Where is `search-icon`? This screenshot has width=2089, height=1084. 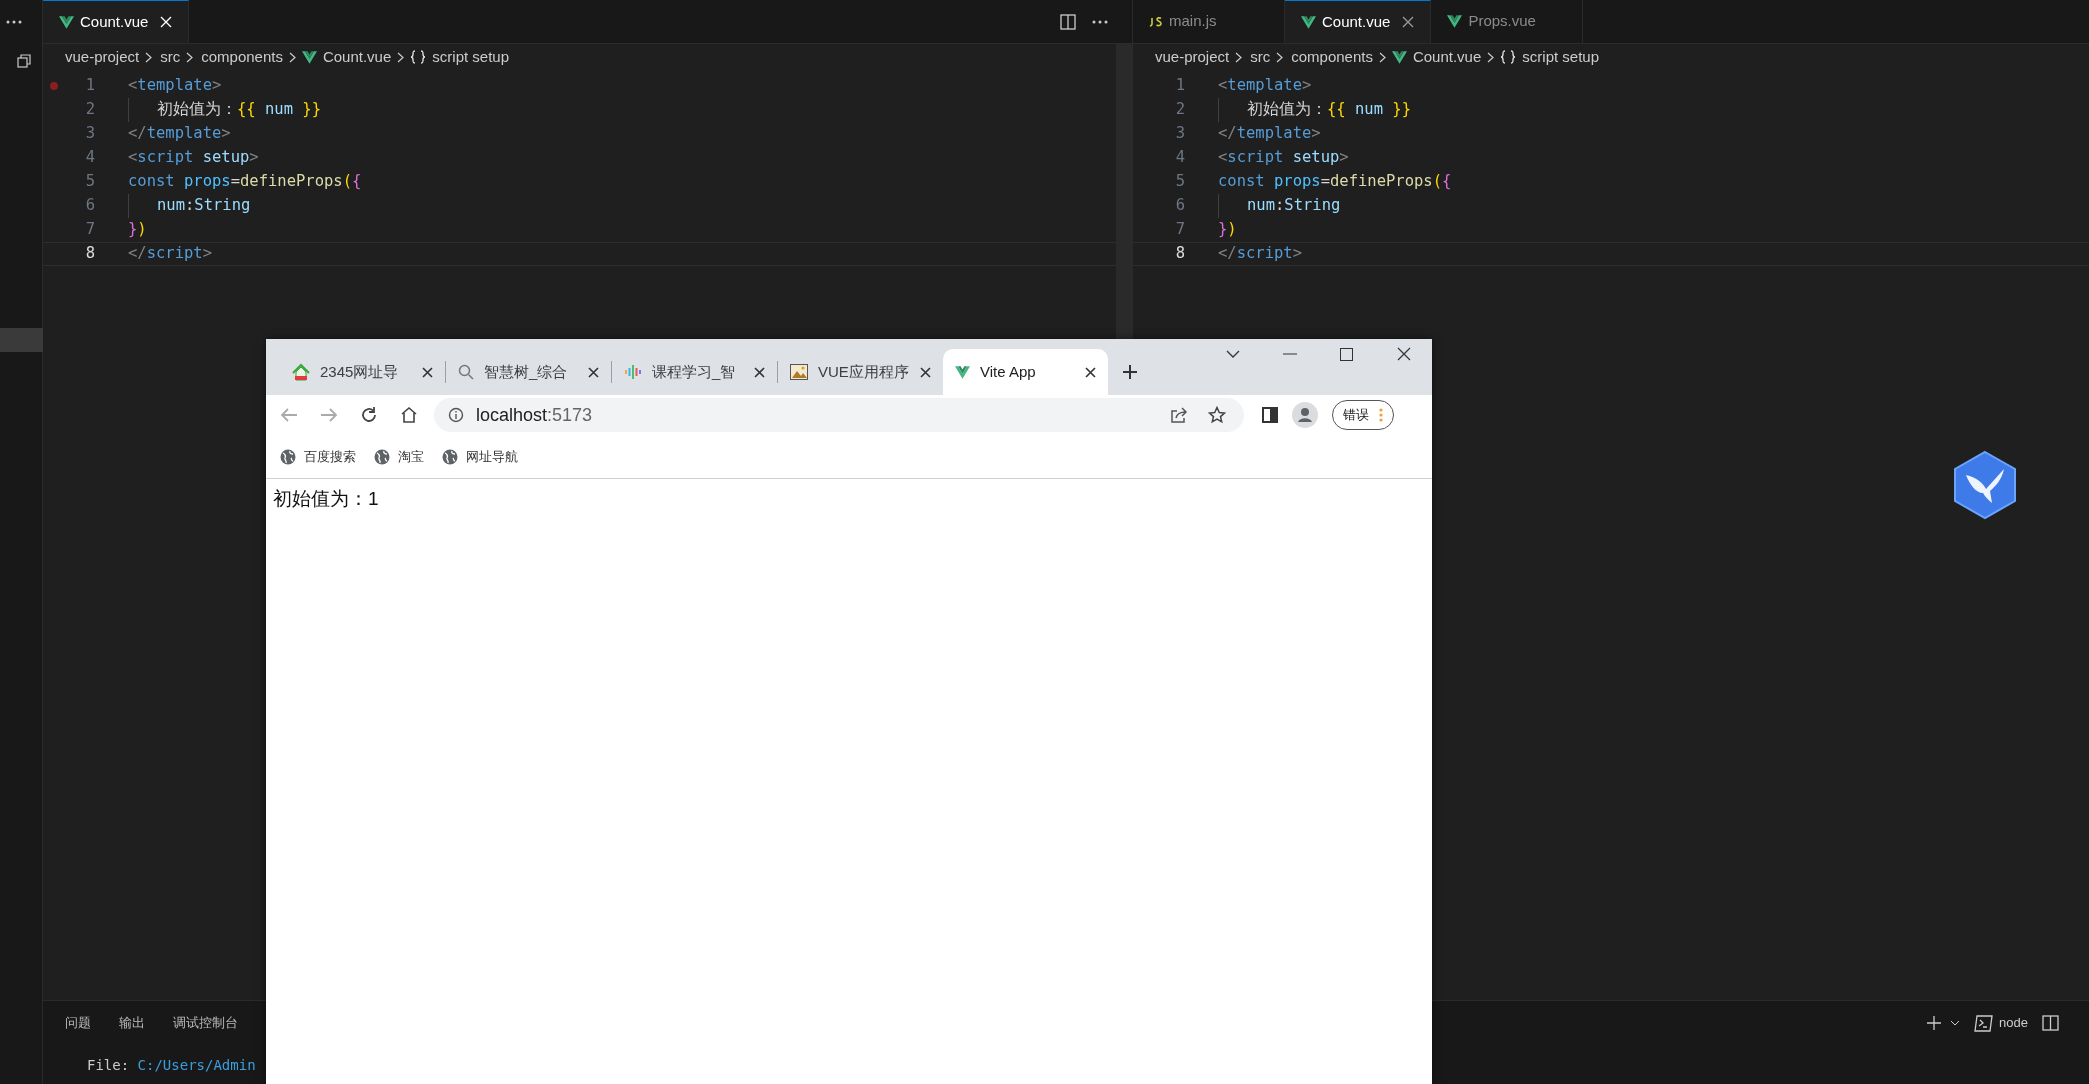
search-icon is located at coordinates (466, 372).